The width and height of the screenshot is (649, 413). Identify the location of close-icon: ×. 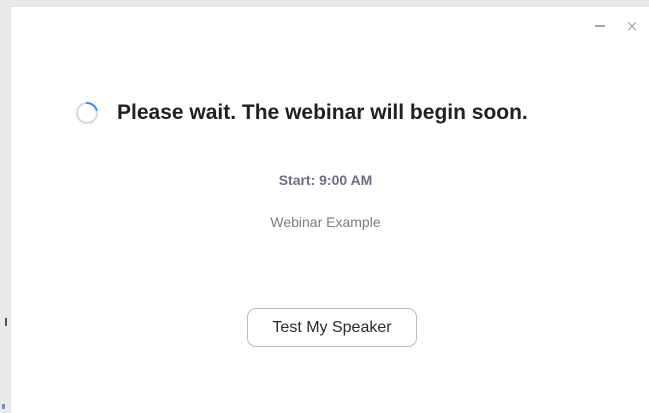
(632, 26).